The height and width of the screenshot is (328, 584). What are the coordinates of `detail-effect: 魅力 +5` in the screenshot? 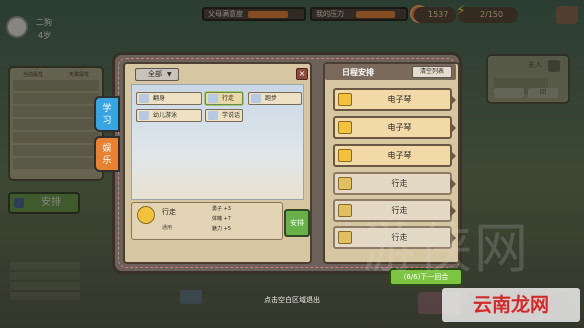 It's located at (221, 229).